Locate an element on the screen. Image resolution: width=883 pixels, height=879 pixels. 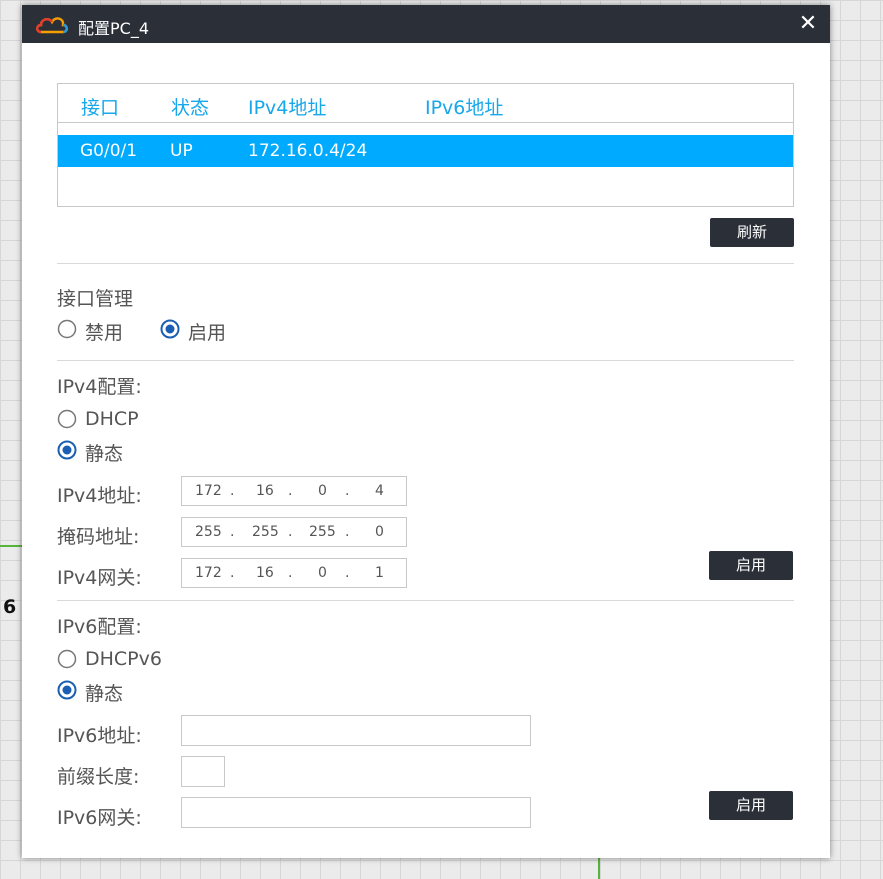
mask-input: 255 . 255 . 255 . 0 is located at coordinates (294, 532).